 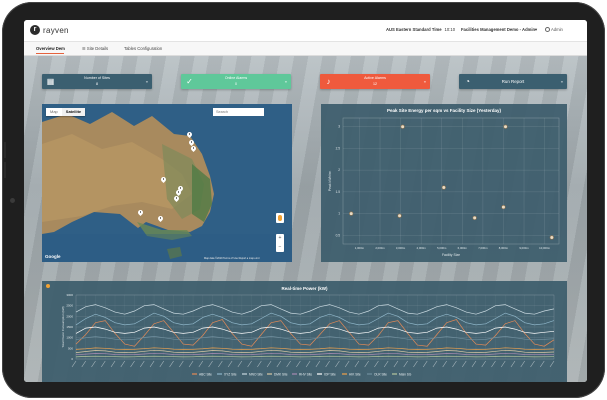 What do you see at coordinates (97, 81) in the screenshot?
I see `kpi-number-of-sites: ▦ Number of Sites 8 »` at bounding box center [97, 81].